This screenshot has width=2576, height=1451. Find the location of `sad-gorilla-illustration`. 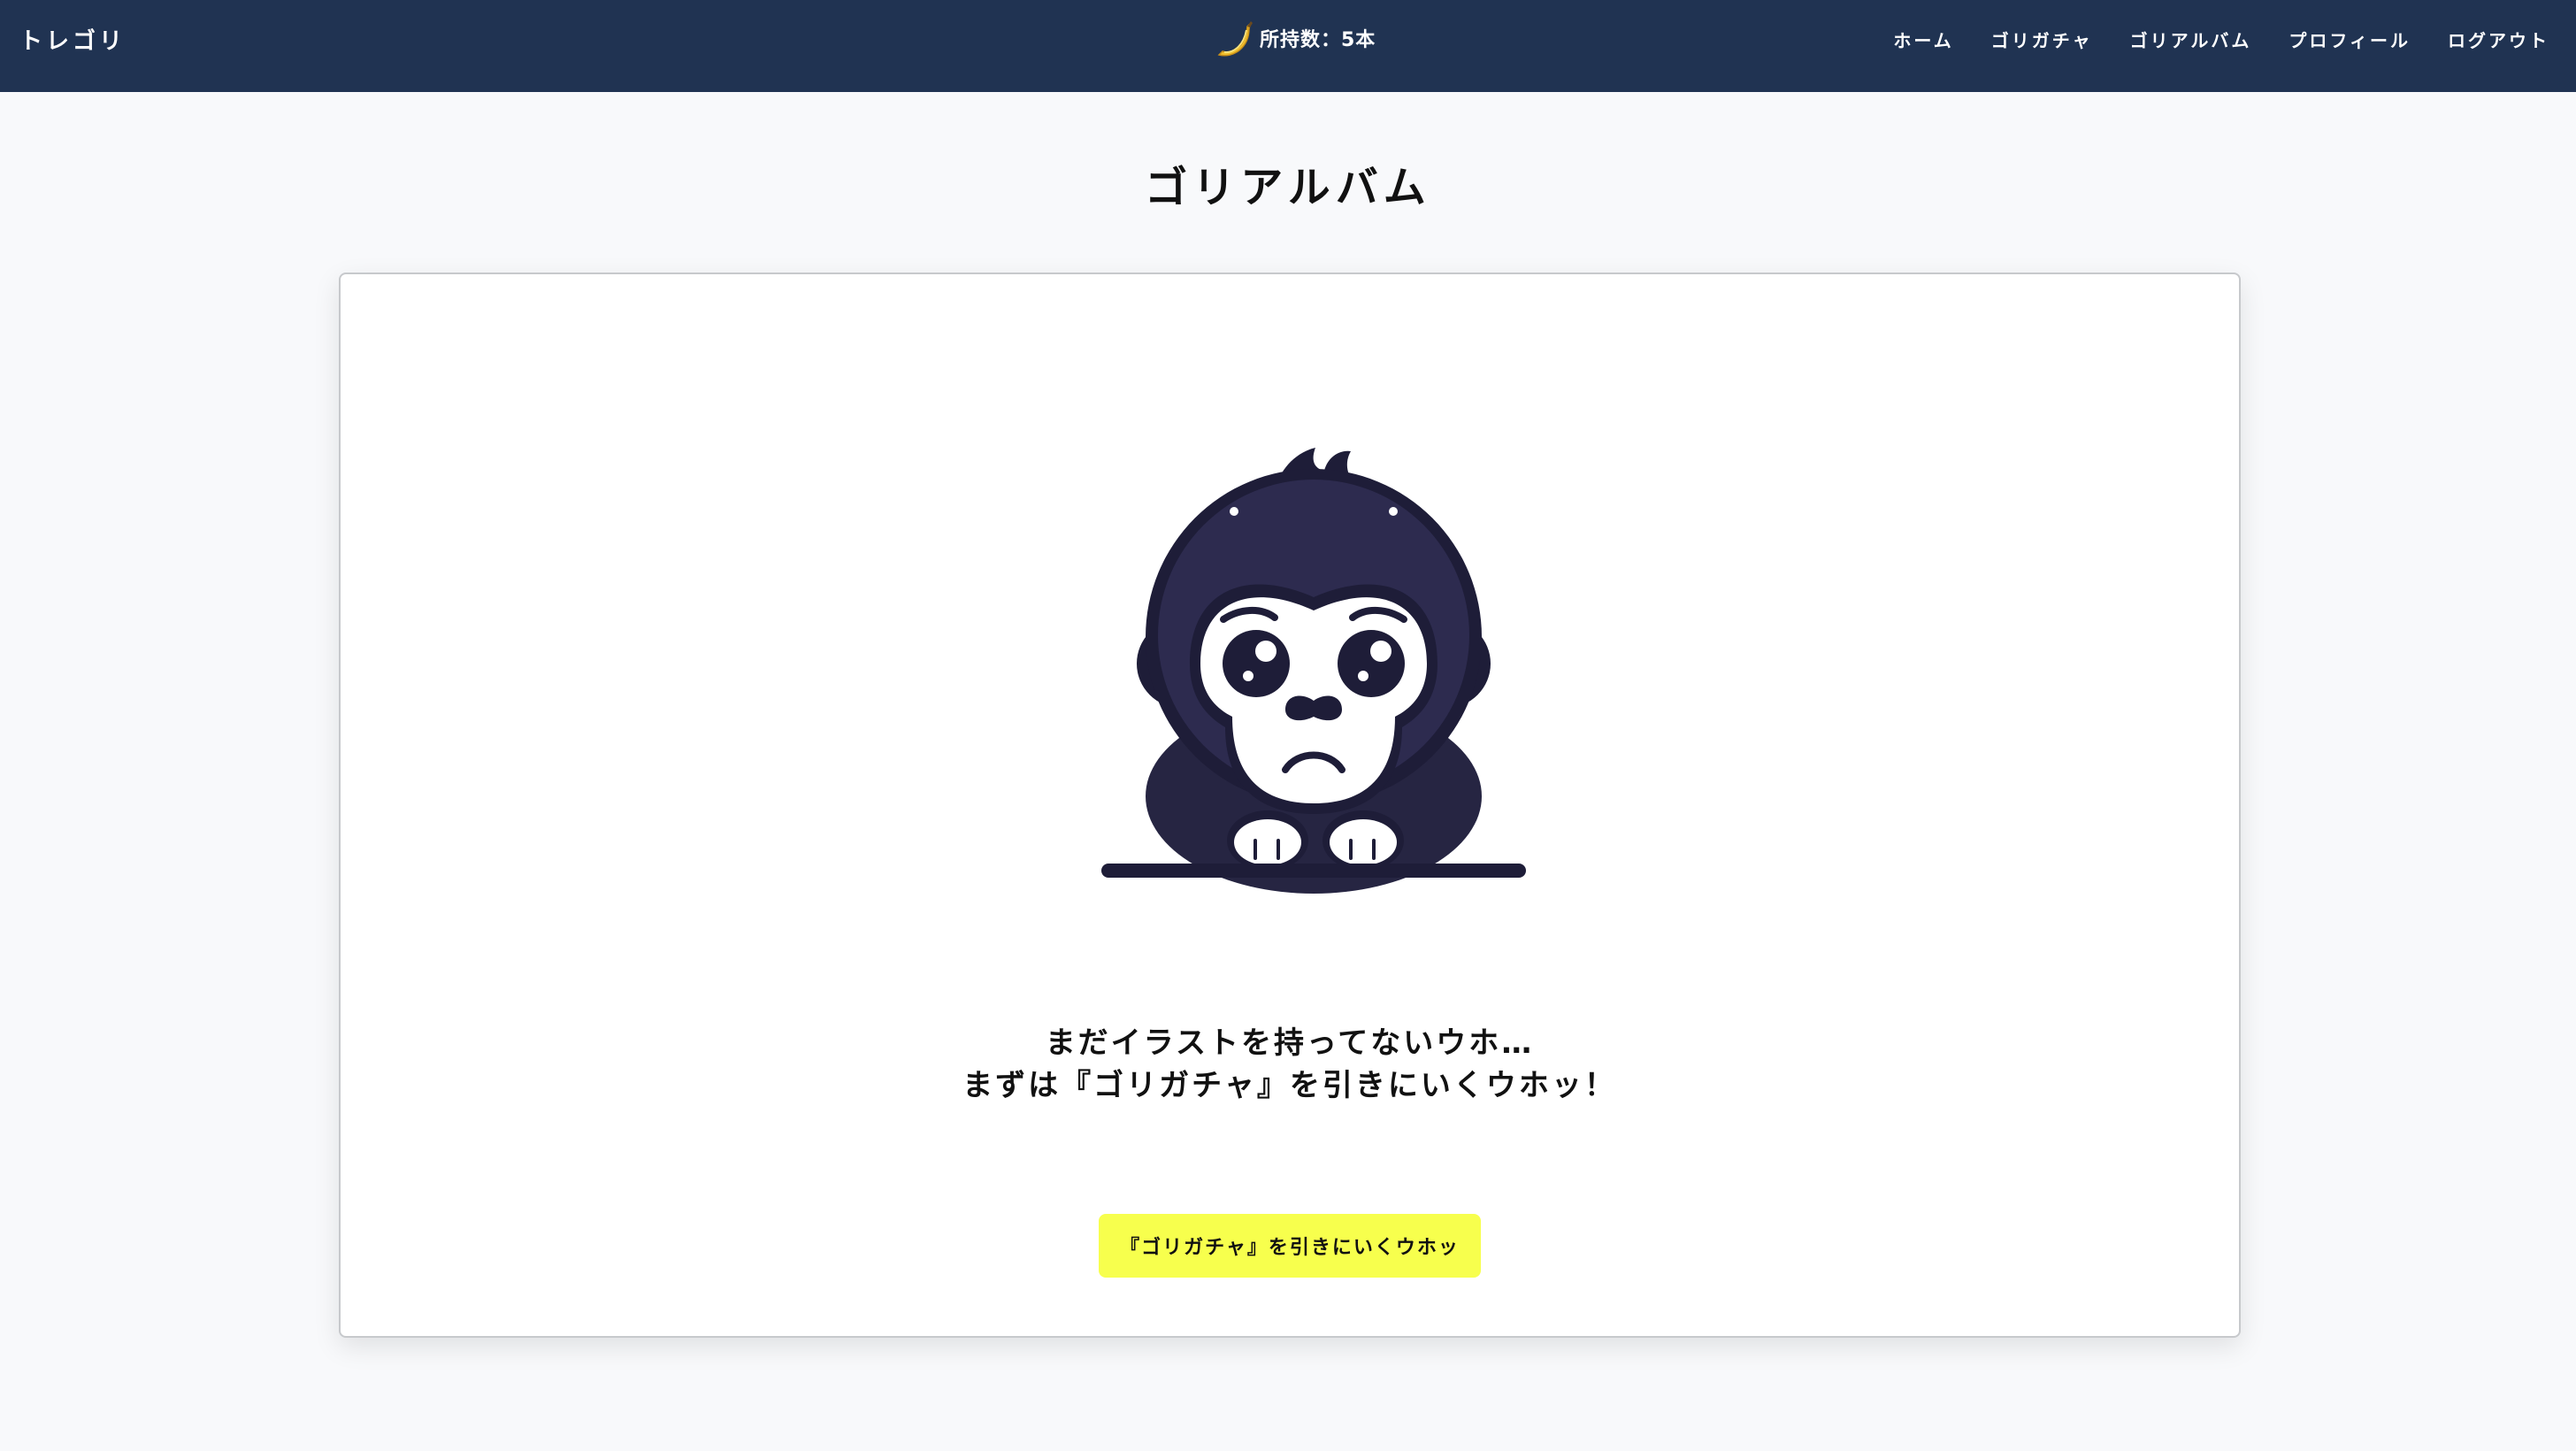

sad-gorilla-illustration is located at coordinates (1313, 671).